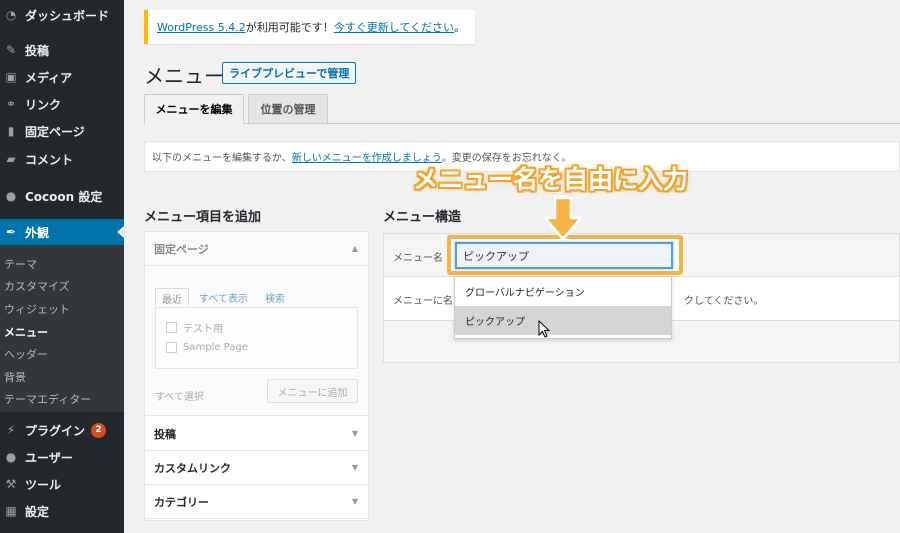  I want to click on pin-icon: ✎, so click(11, 50).